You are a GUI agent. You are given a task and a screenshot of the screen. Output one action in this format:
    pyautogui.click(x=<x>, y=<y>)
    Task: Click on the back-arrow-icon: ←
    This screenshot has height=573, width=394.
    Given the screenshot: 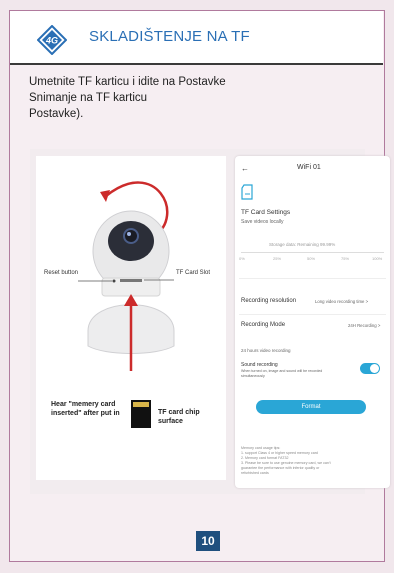 What is the action you would take?
    pyautogui.click(x=245, y=168)
    